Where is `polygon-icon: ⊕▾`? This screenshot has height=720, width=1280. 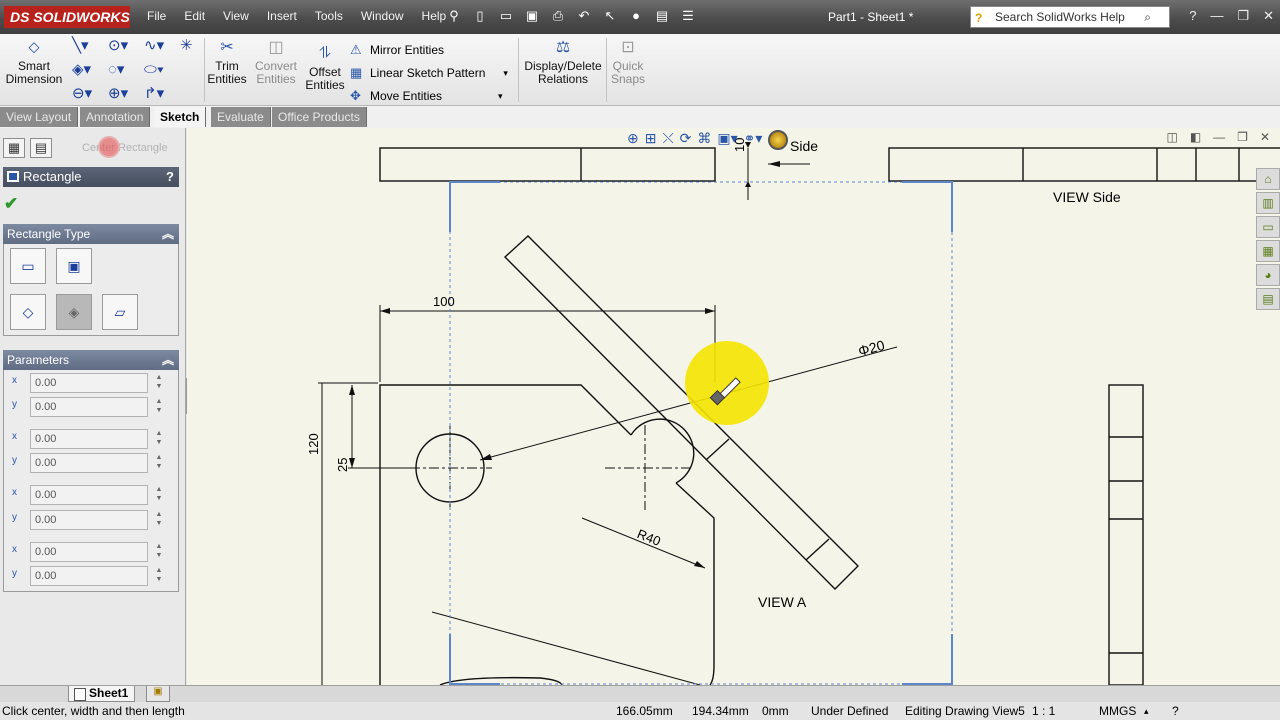 polygon-icon: ⊕▾ is located at coordinates (126, 94).